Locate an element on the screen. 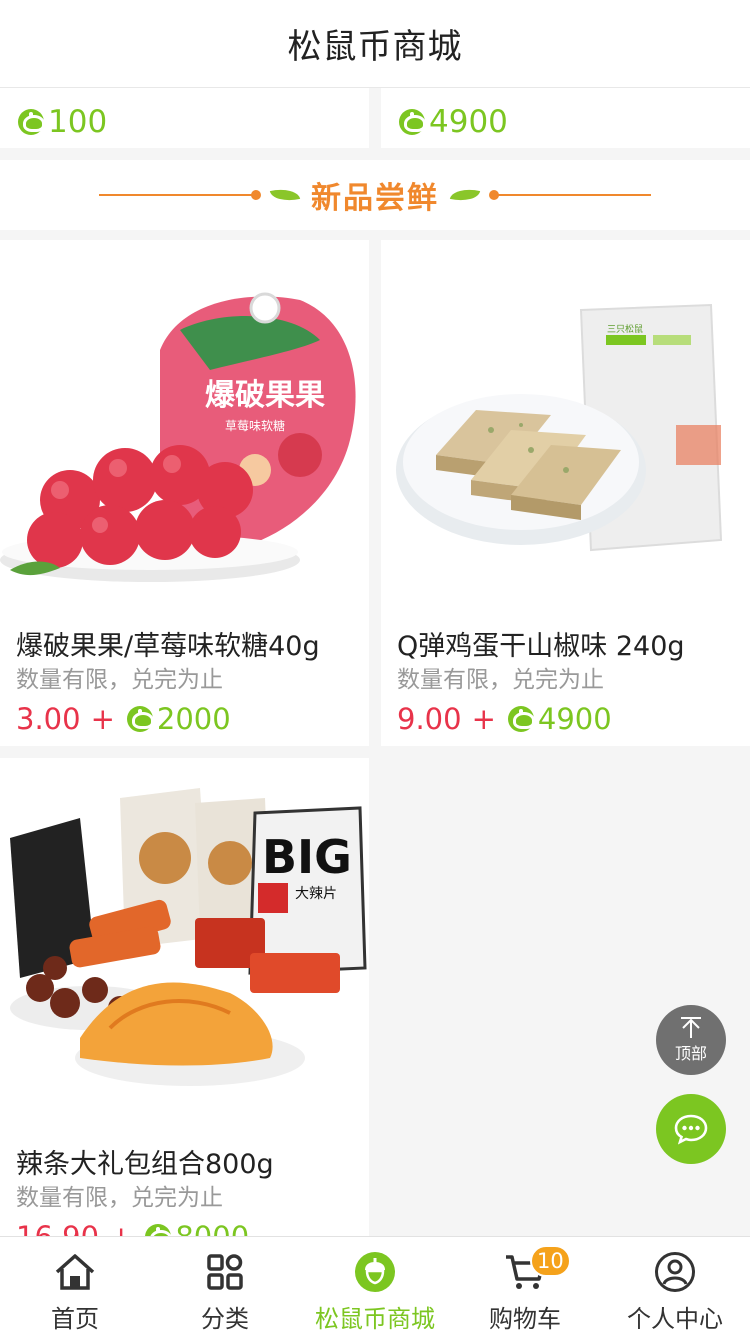  product-points: 100 is located at coordinates (78, 122).